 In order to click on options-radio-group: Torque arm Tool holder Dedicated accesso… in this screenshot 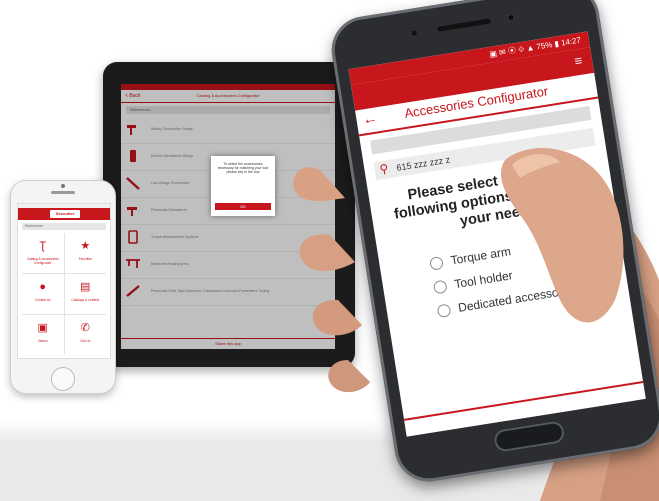, I will do `click(528, 272)`.